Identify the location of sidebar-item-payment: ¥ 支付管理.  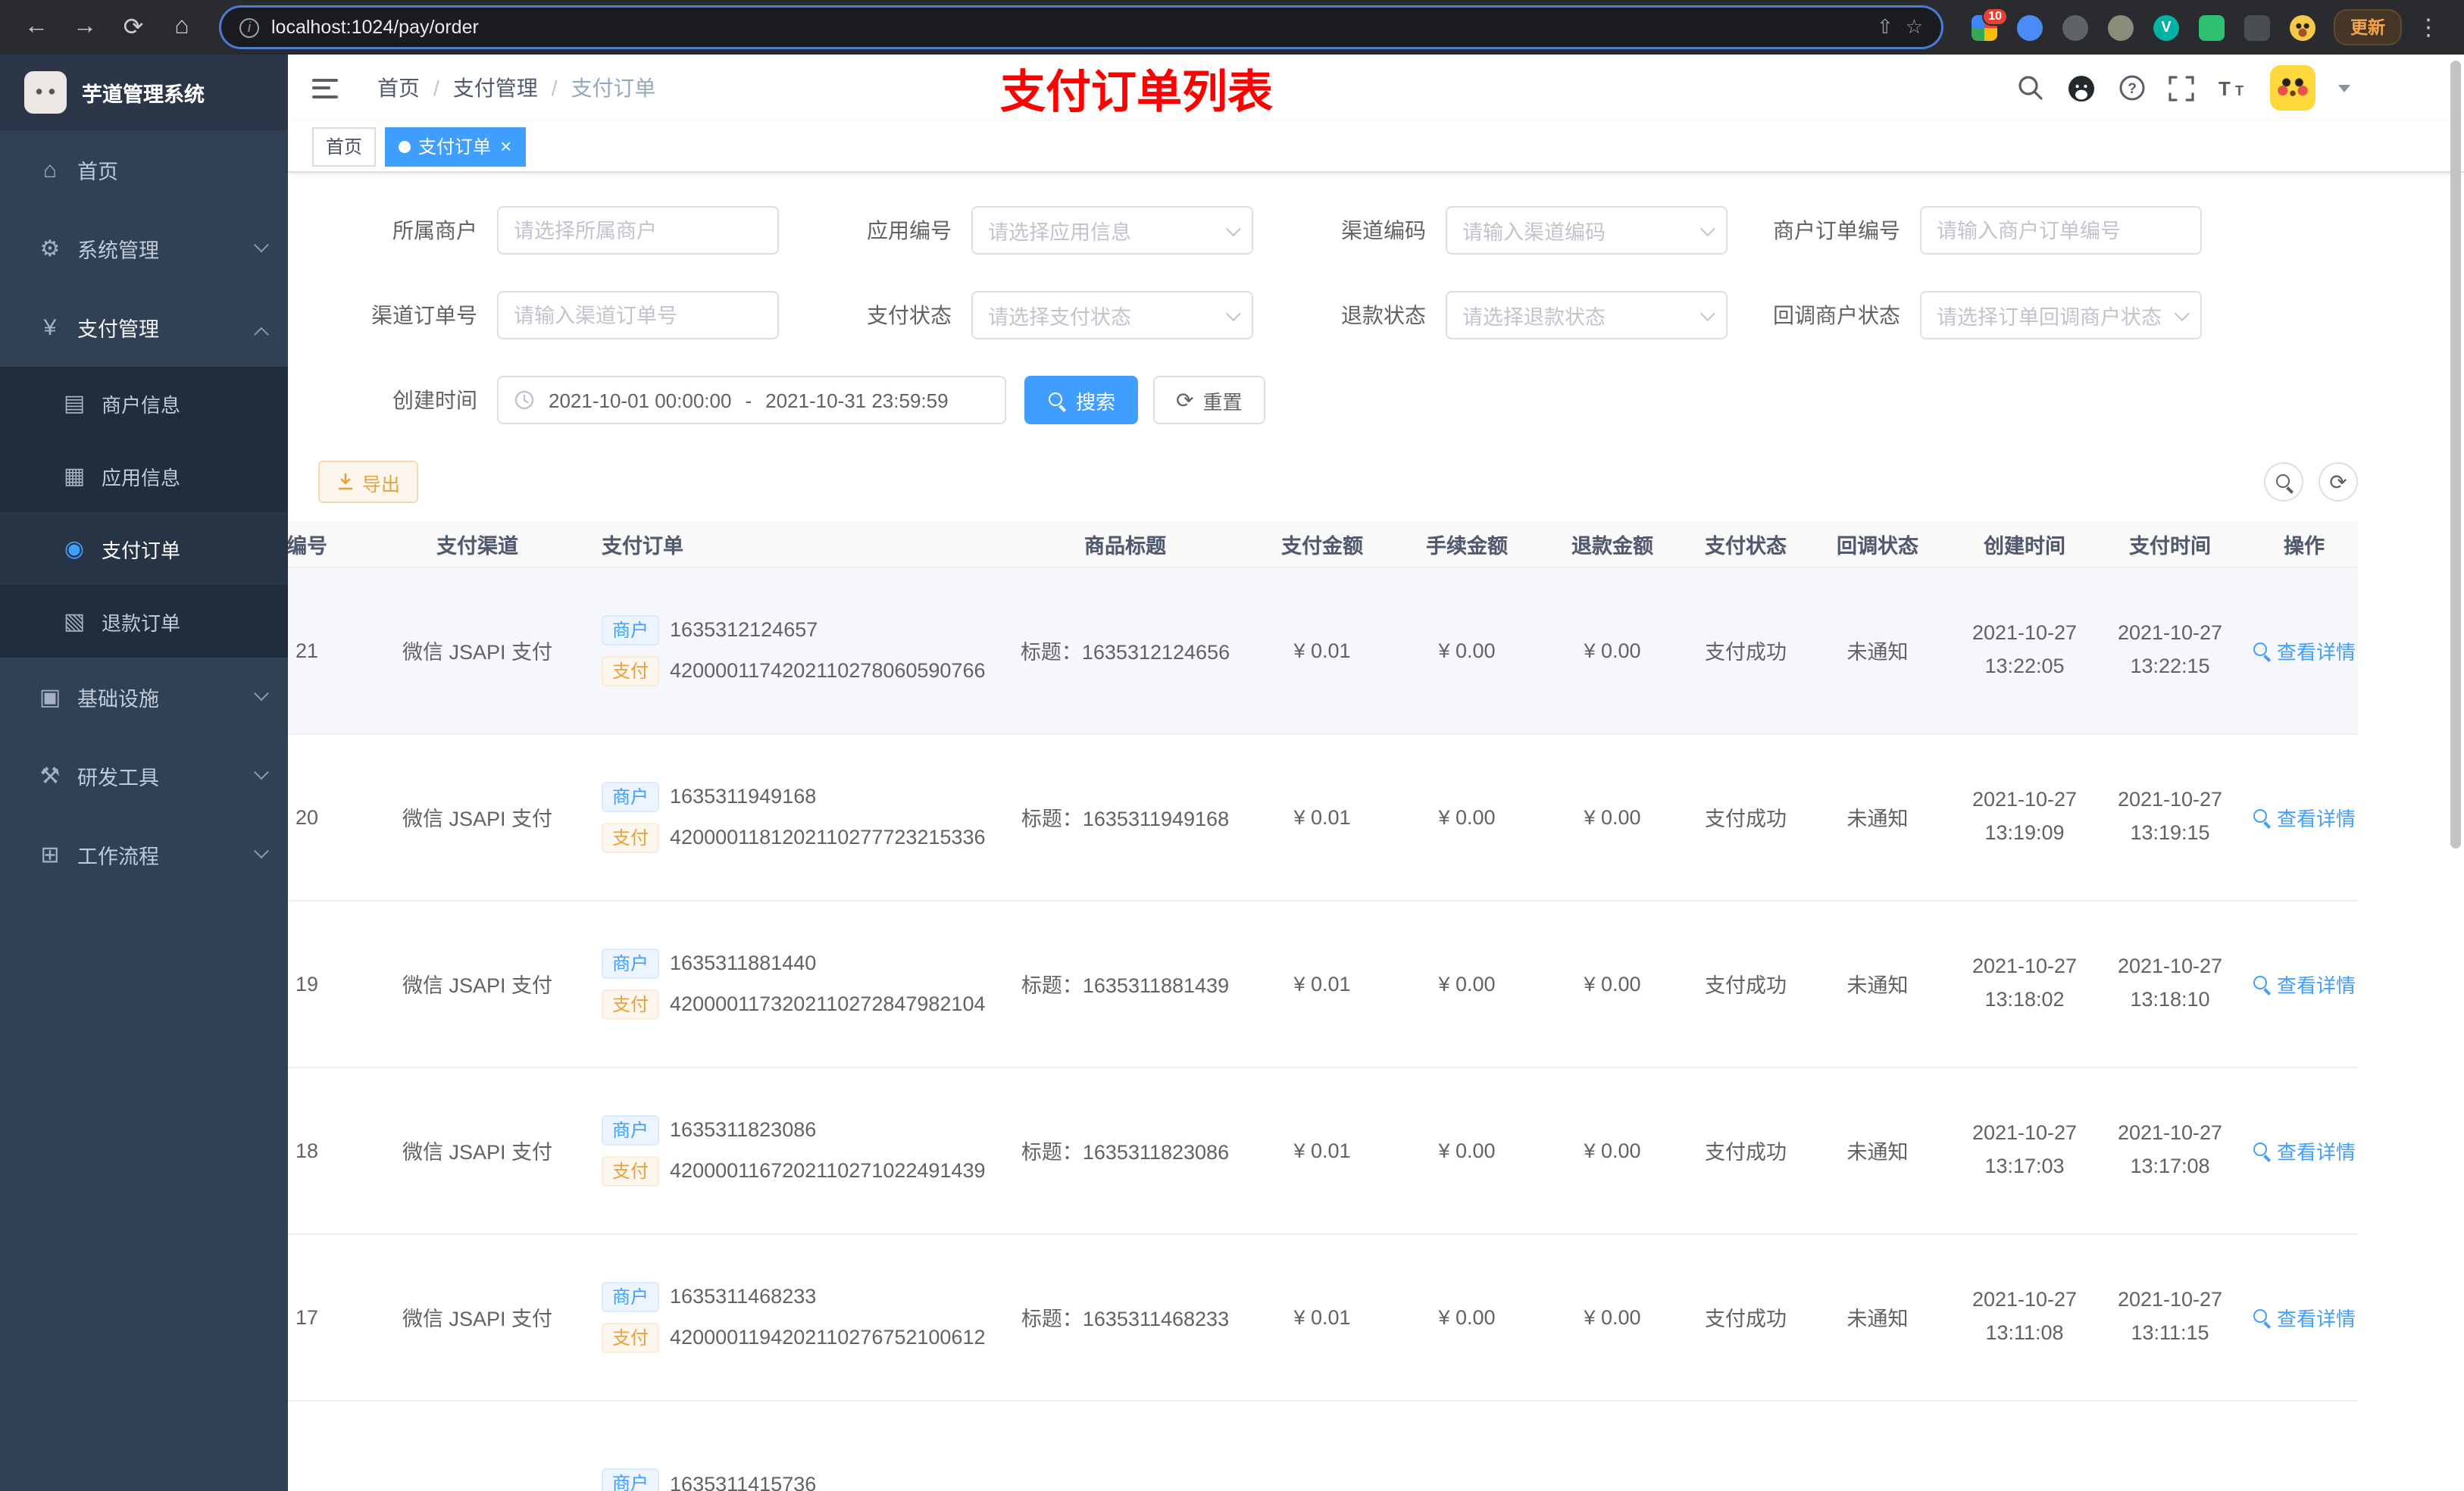
(144, 327).